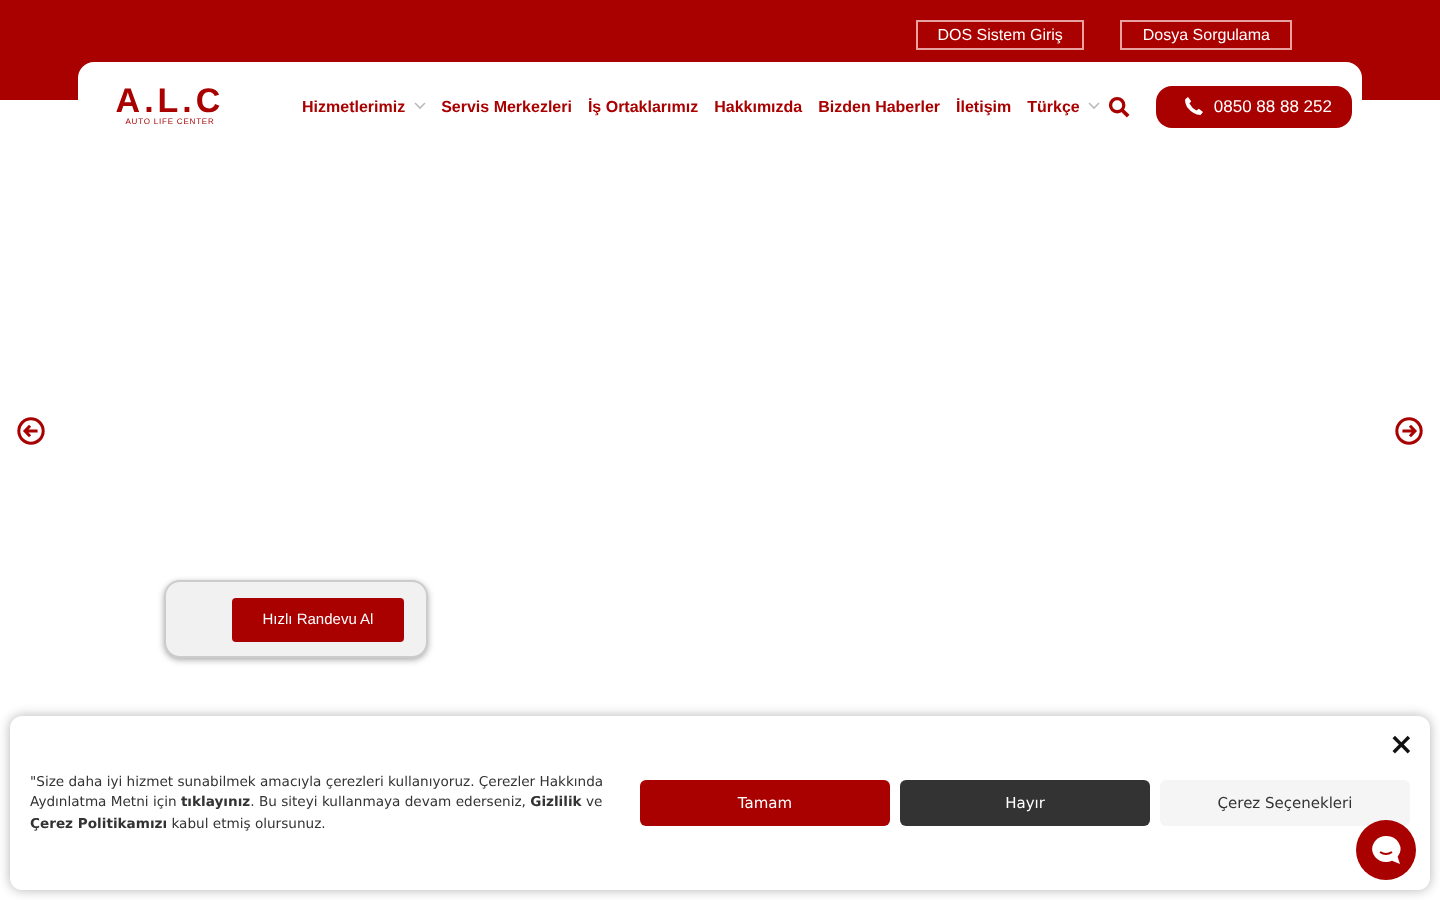  I want to click on nav-link: Hakkımızda, so click(758, 106).